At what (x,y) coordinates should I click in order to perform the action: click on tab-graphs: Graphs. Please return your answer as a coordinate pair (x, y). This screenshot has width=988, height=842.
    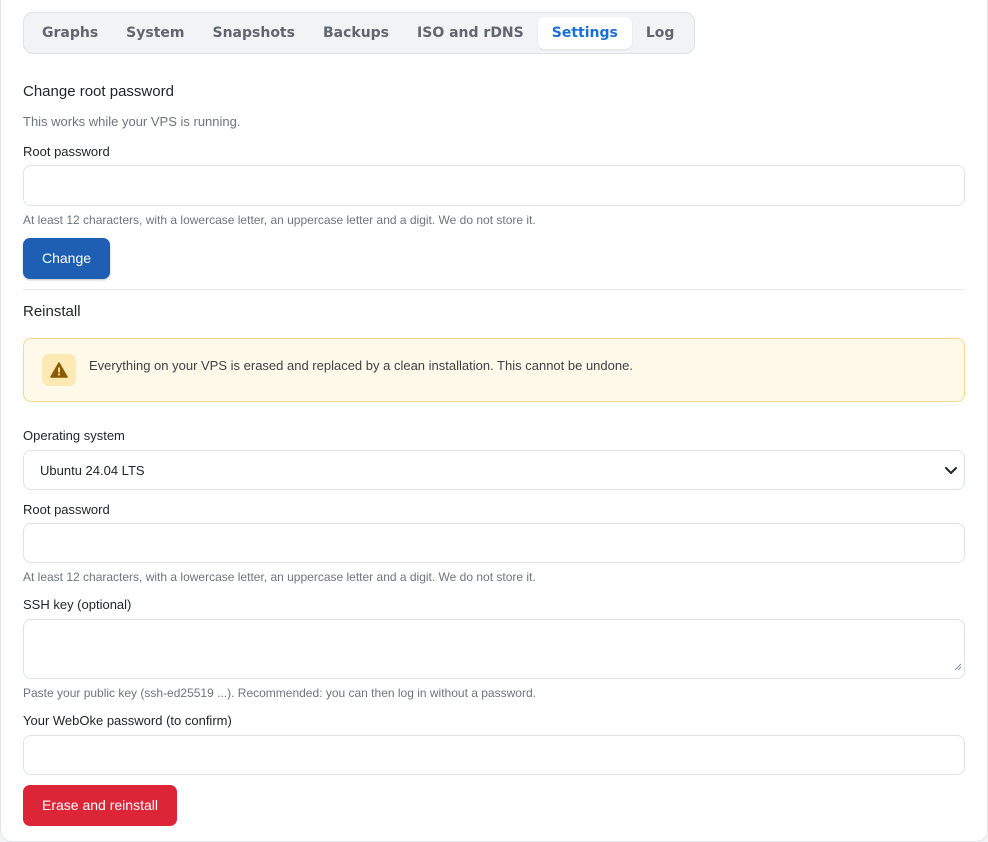
    Looking at the image, I should click on (70, 33).